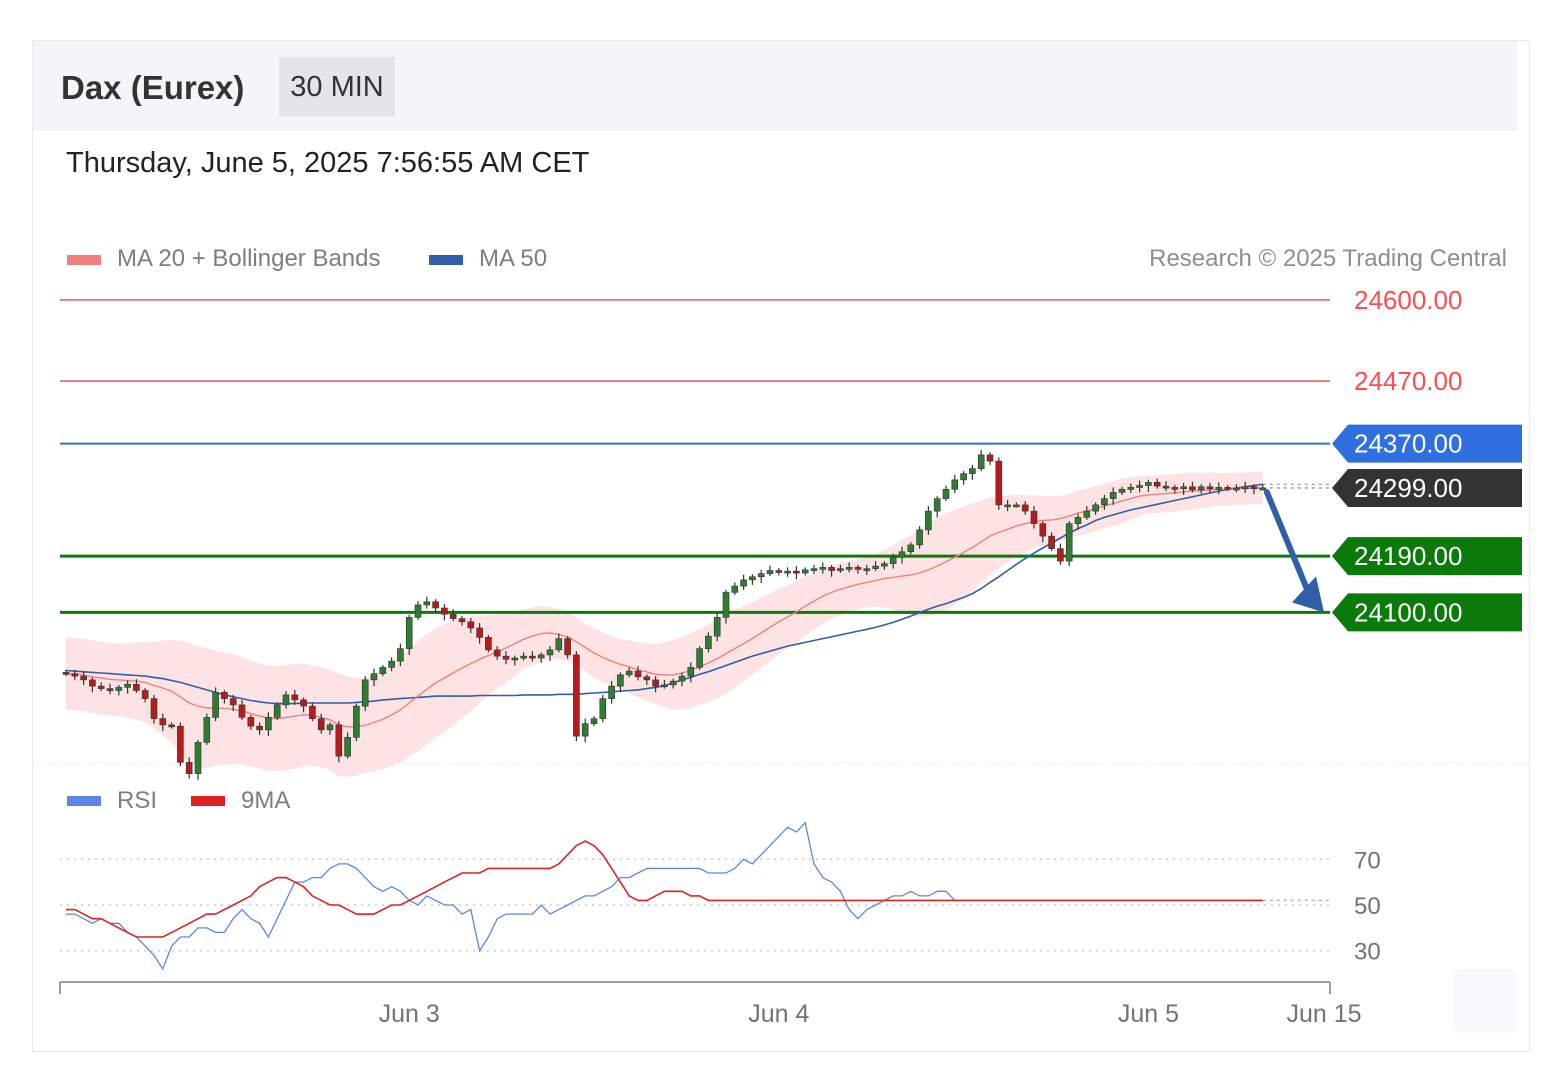  Describe the element at coordinates (1367, 952) in the screenshot. I see `rsi-tick-label-30: 30` at that location.